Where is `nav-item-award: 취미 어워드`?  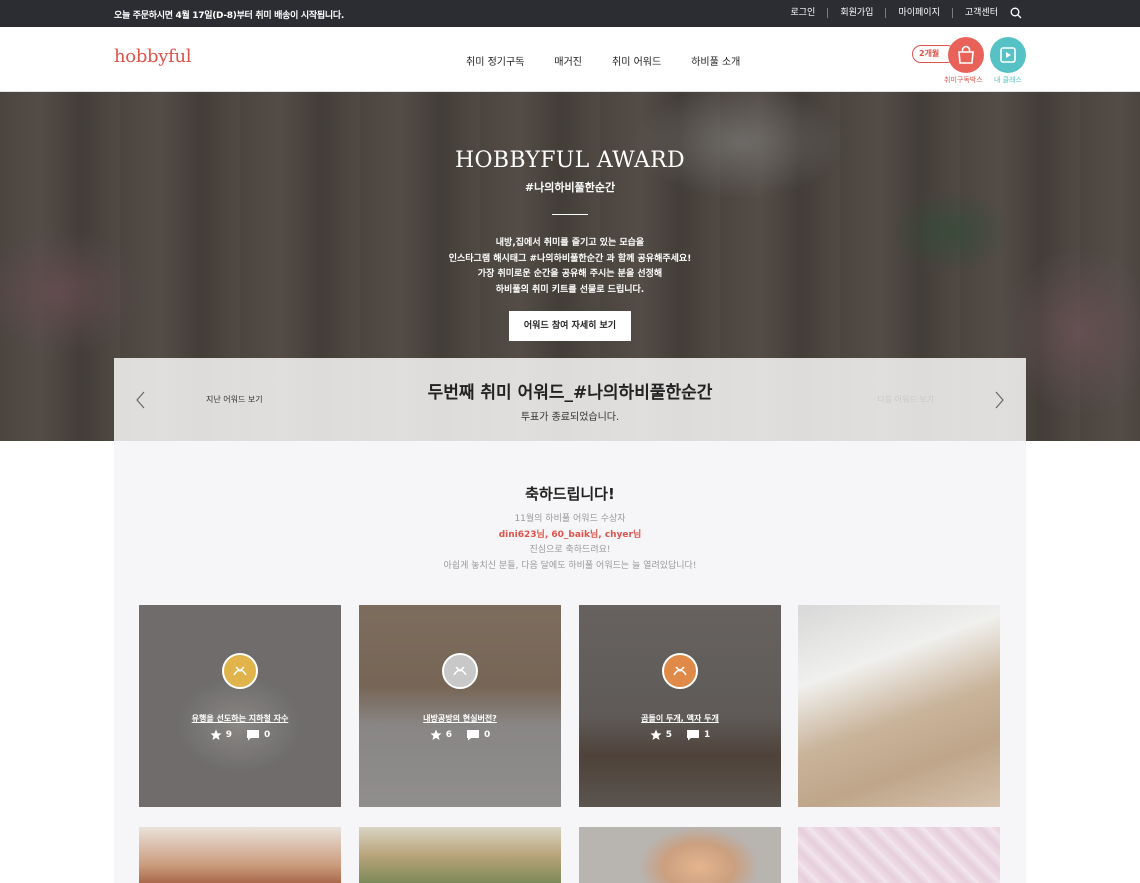 nav-item-award: 취미 어워드 is located at coordinates (636, 60).